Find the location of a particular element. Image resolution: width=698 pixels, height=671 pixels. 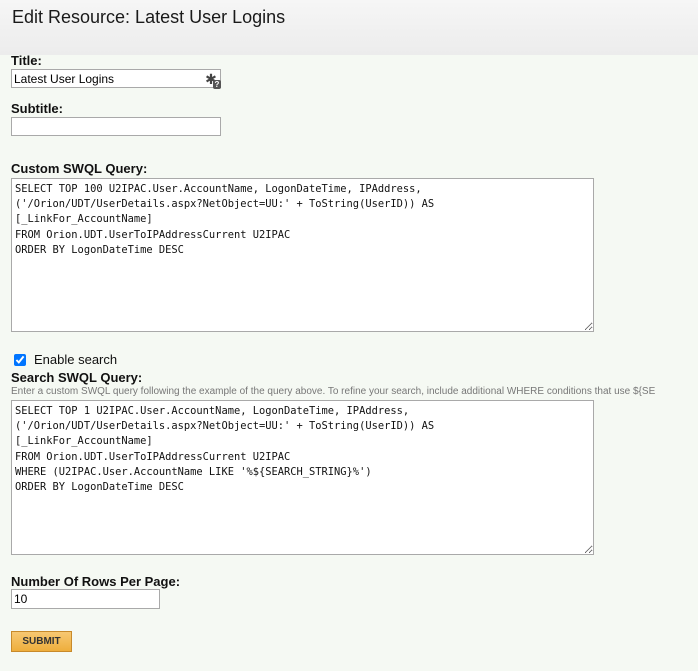

search-query-label: Search SWQL Query: is located at coordinates (77, 377).